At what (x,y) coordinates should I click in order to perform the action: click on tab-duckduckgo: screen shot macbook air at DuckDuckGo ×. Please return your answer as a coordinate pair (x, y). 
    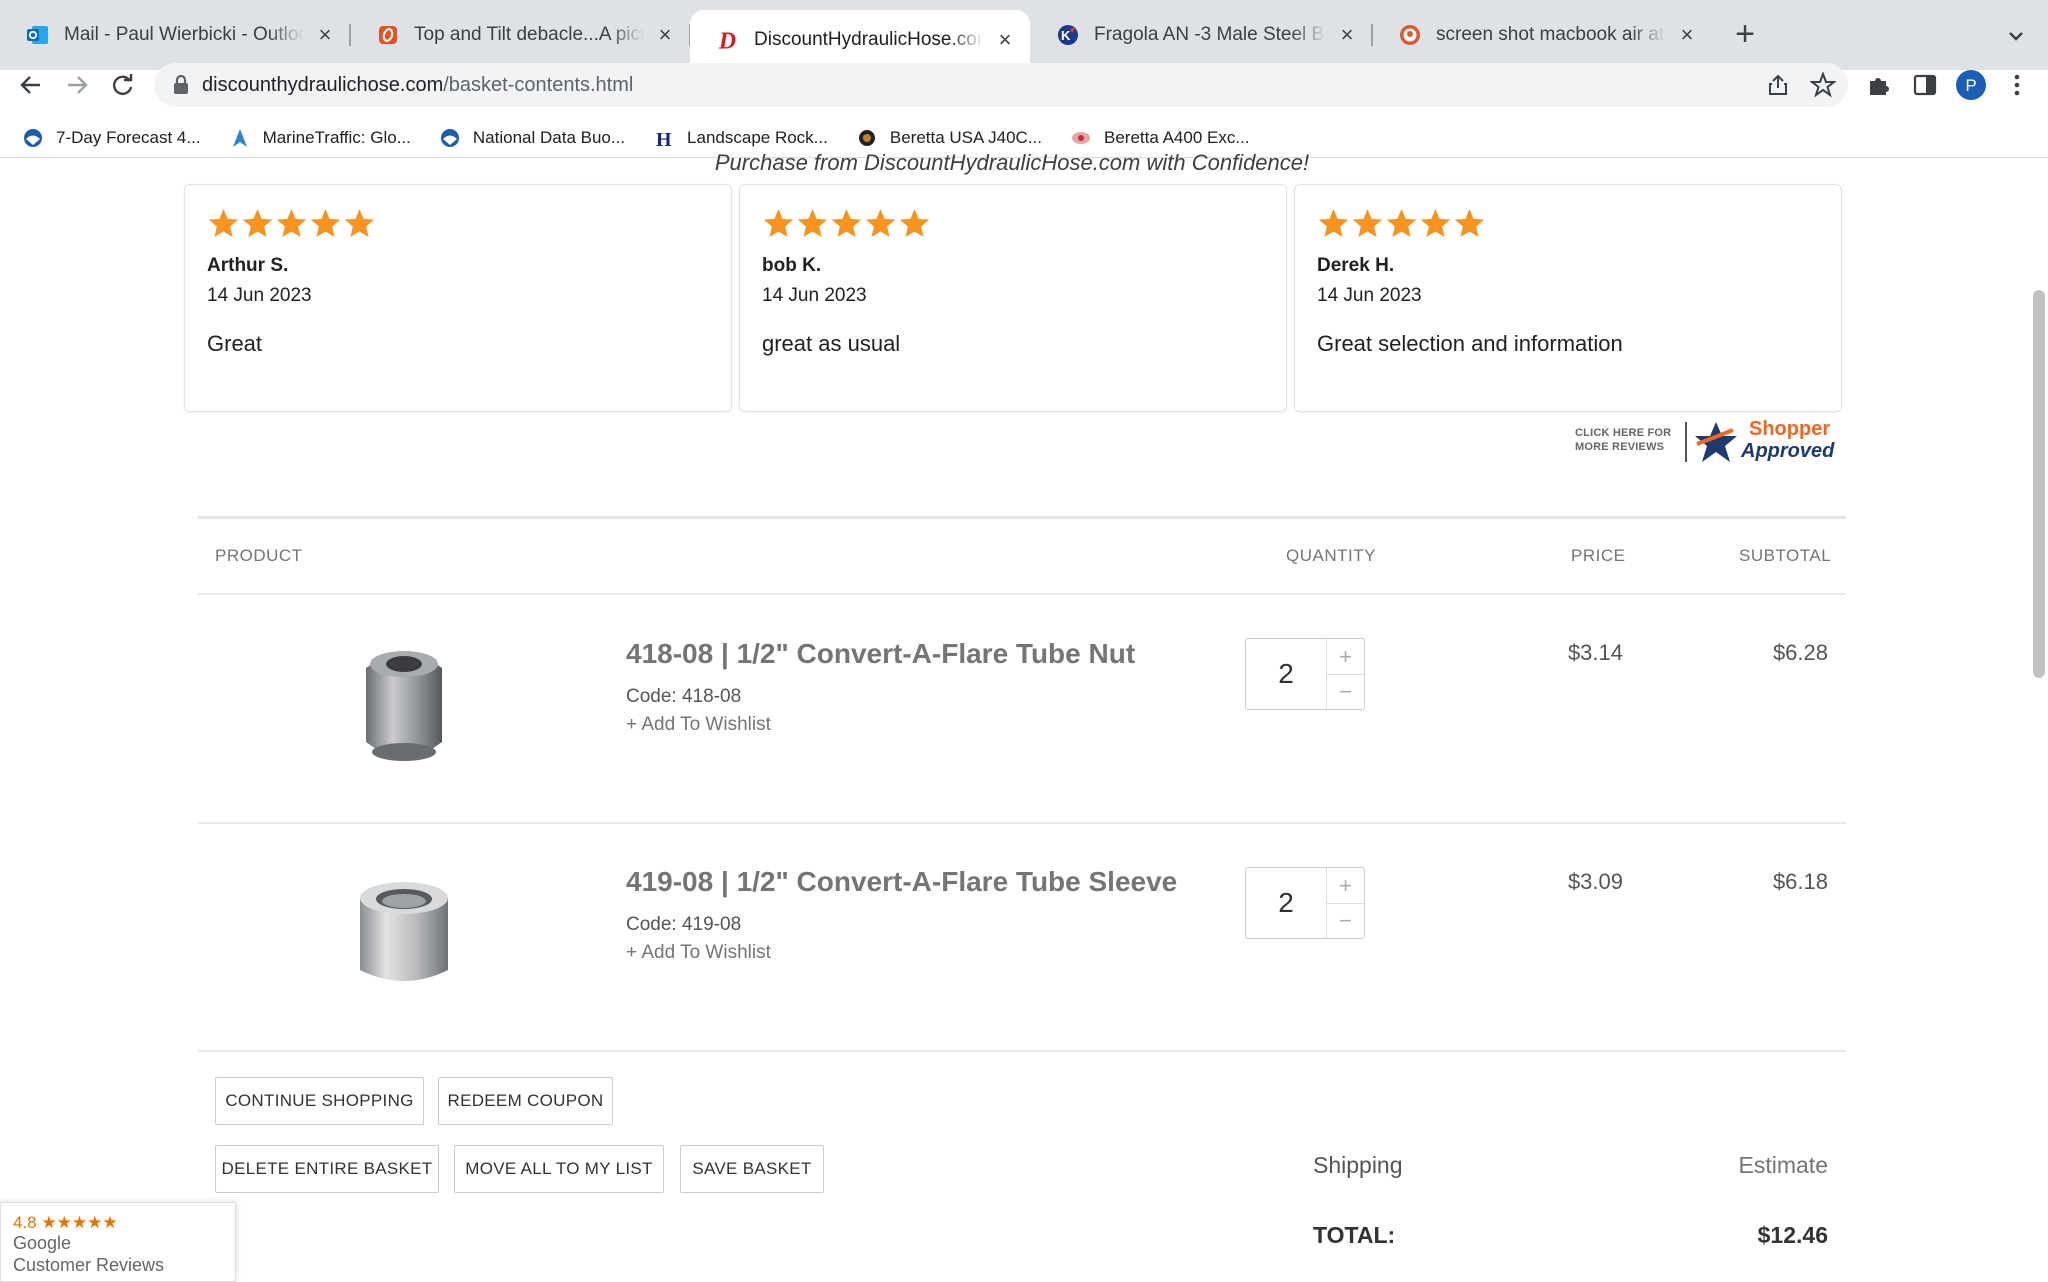
    Looking at the image, I should click on (1542, 35).